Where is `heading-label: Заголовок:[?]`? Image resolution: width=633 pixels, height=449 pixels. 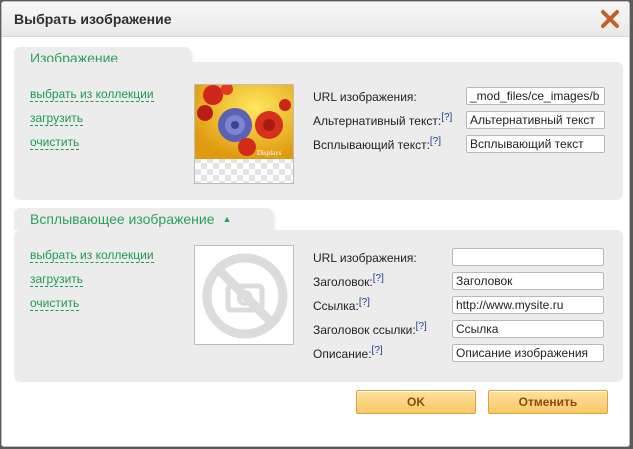
heading-label: Заголовок:[?] is located at coordinates (348, 281).